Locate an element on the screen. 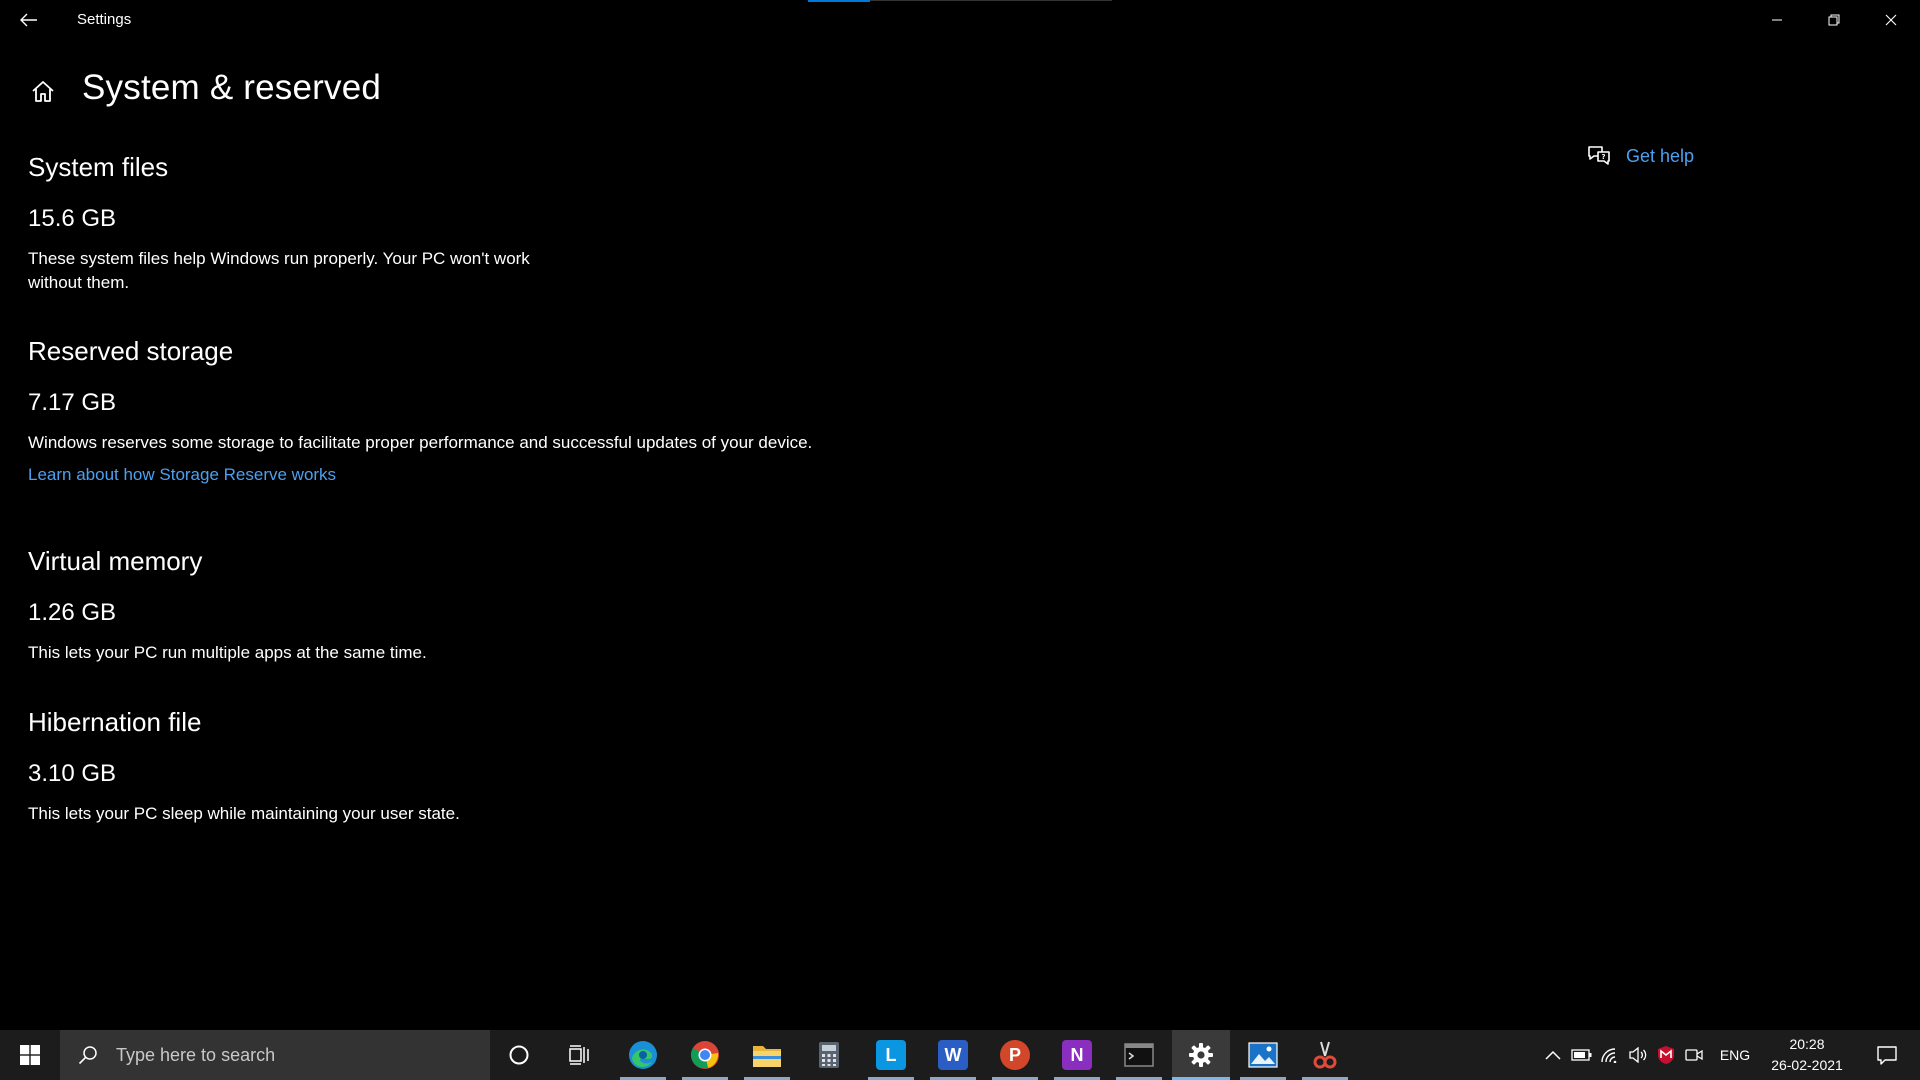 The height and width of the screenshot is (1080, 1920). taskbar-powerpoint: P is located at coordinates (1015, 1055).